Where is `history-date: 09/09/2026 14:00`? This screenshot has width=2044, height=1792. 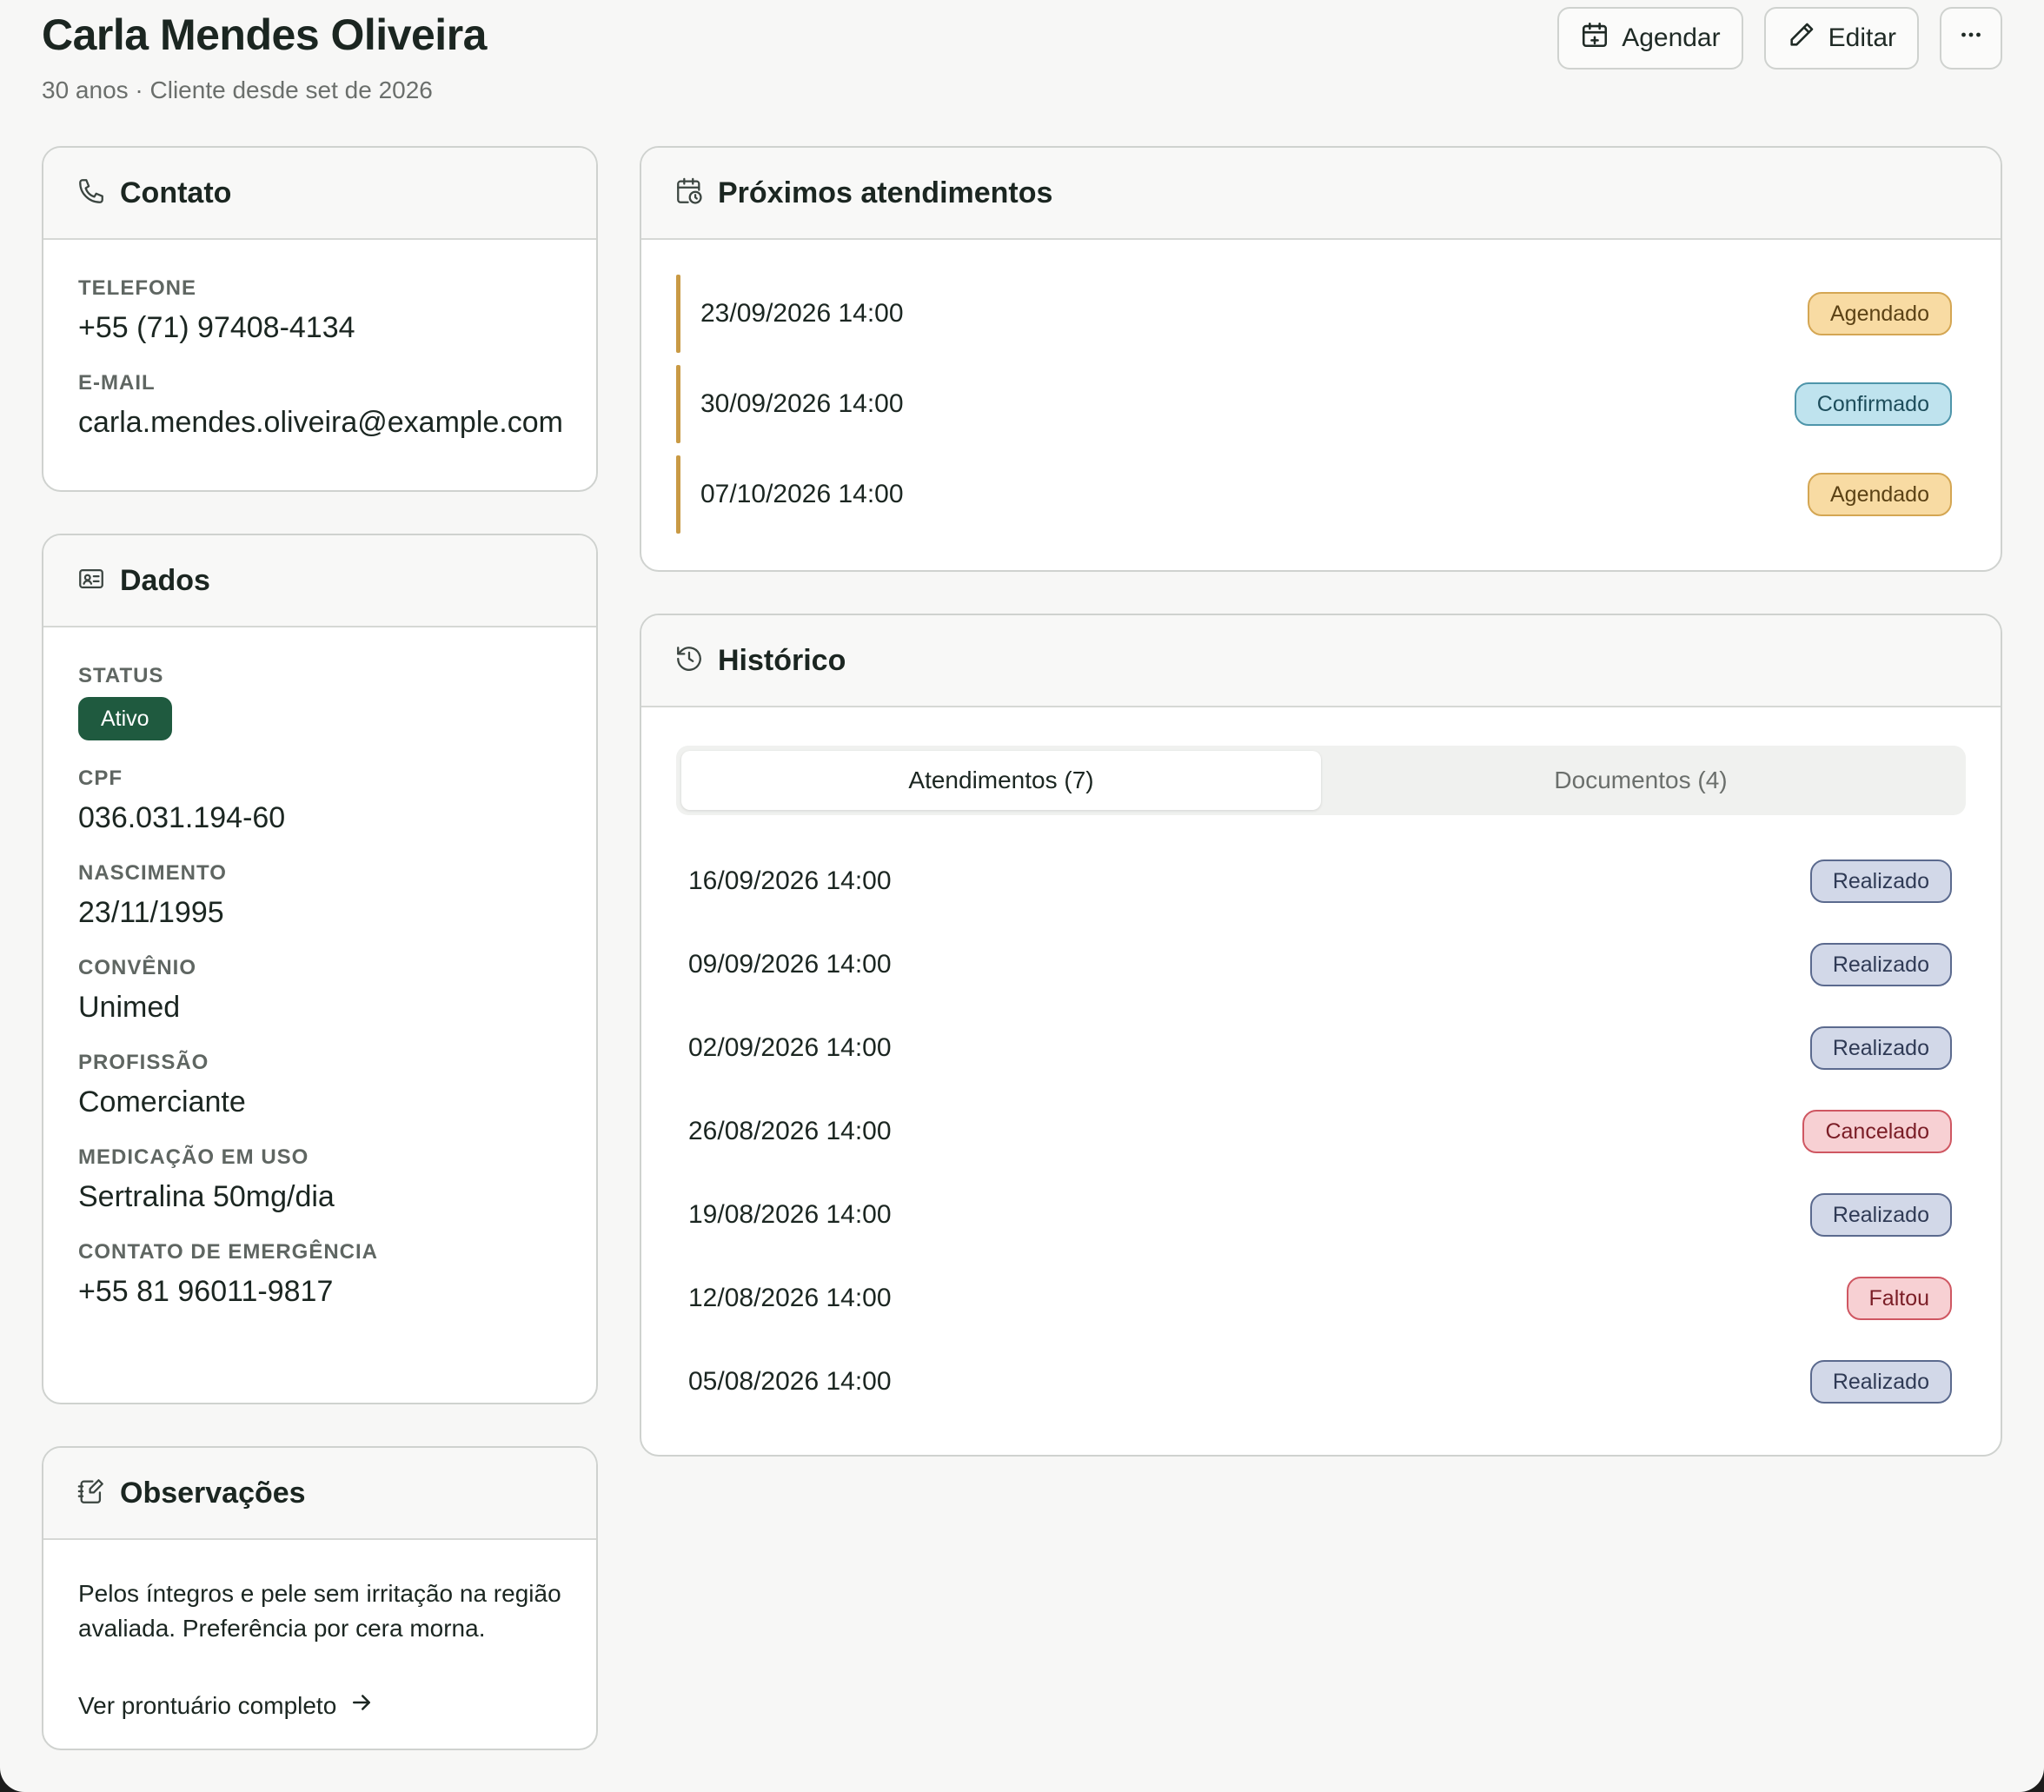
history-date: 09/09/2026 14:00 is located at coordinates (790, 964).